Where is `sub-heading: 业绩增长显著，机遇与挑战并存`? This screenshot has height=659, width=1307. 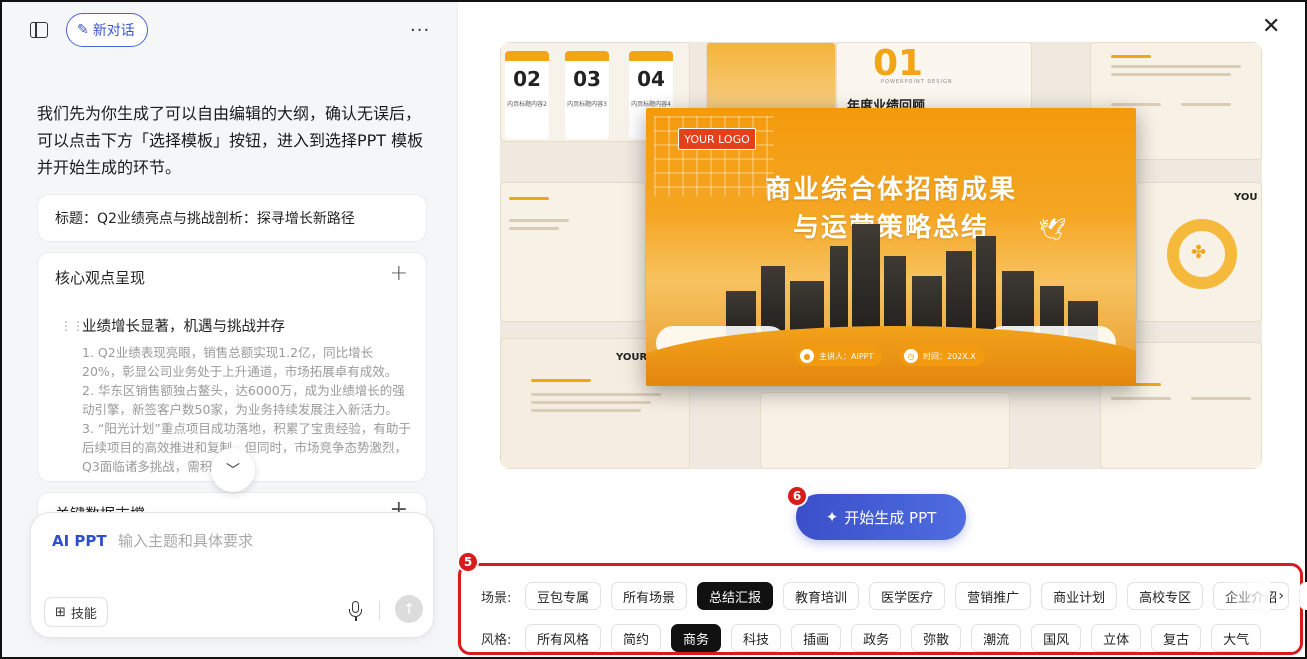 sub-heading: 业绩增长显著，机遇与挑战并存 is located at coordinates (183, 327).